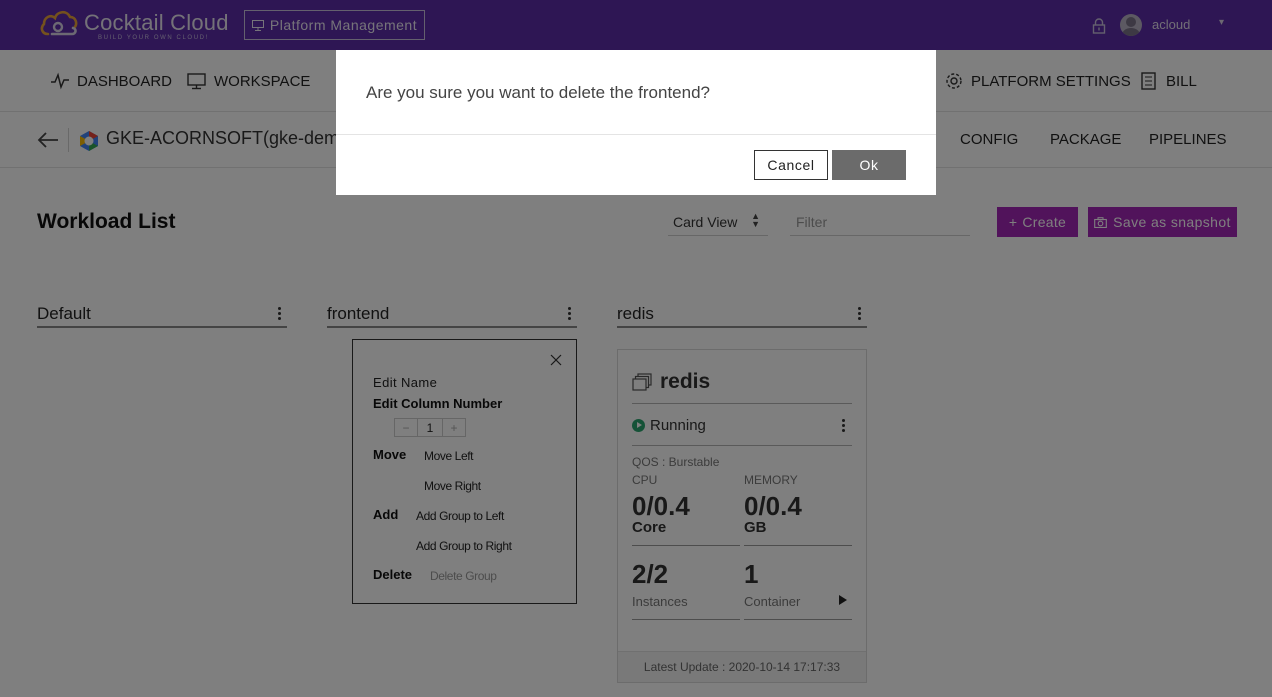  I want to click on cancel-button: Cancel, so click(791, 165).